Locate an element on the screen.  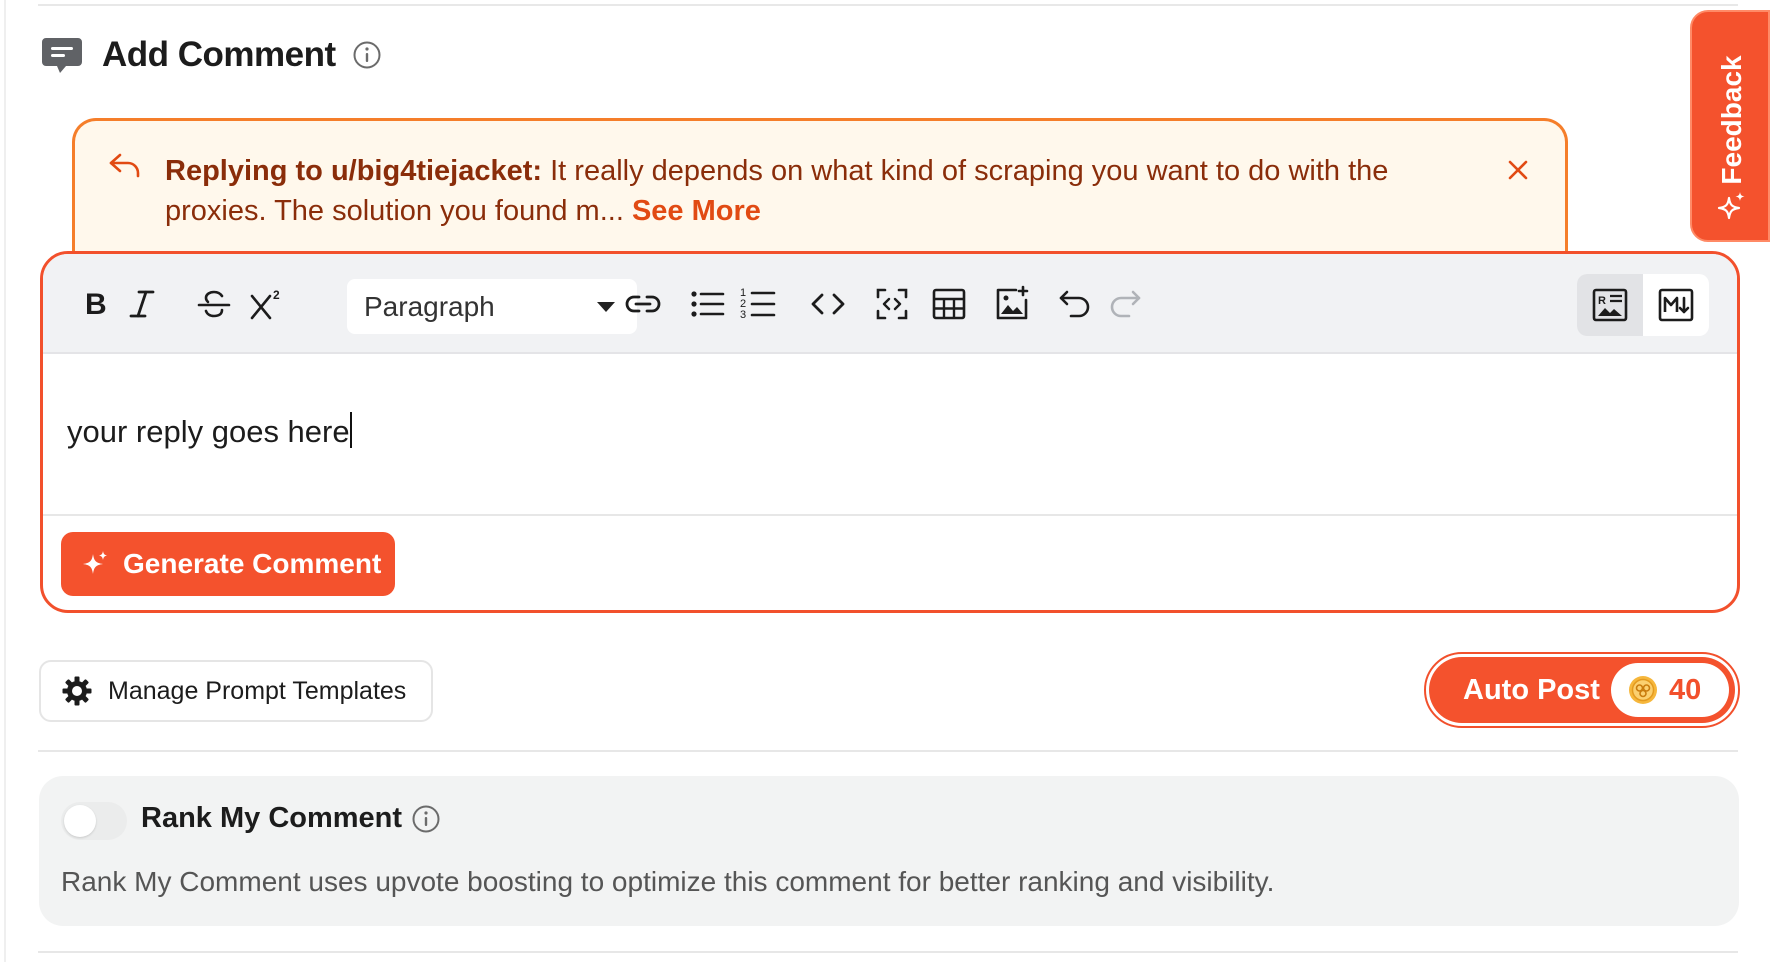
code-block-button is located at coordinates (892, 304).